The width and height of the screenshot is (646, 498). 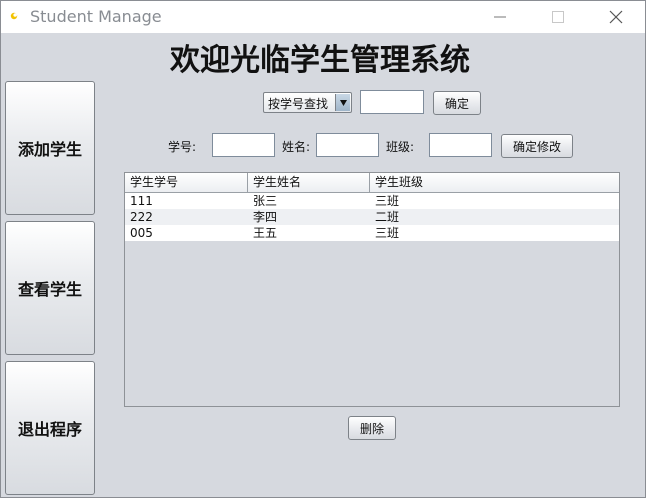 I want to click on close-icon, so click(x=616, y=17).